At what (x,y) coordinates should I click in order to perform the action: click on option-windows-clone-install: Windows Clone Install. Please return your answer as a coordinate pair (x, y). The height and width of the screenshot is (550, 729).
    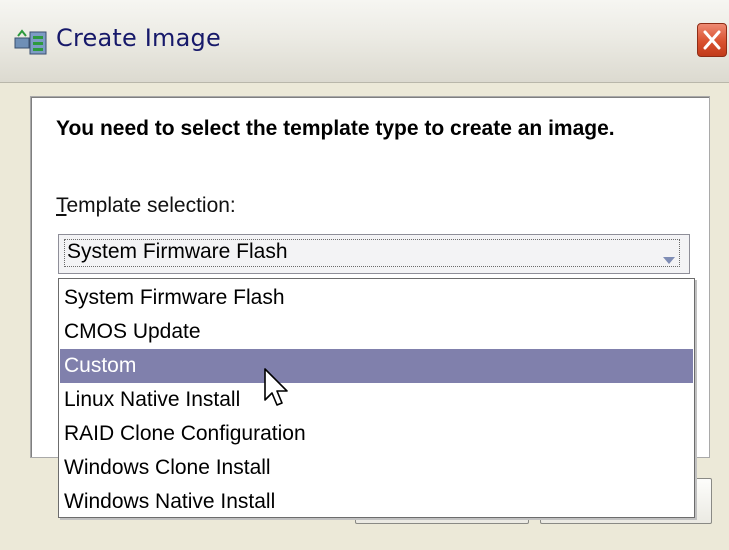
    Looking at the image, I should click on (376, 468).